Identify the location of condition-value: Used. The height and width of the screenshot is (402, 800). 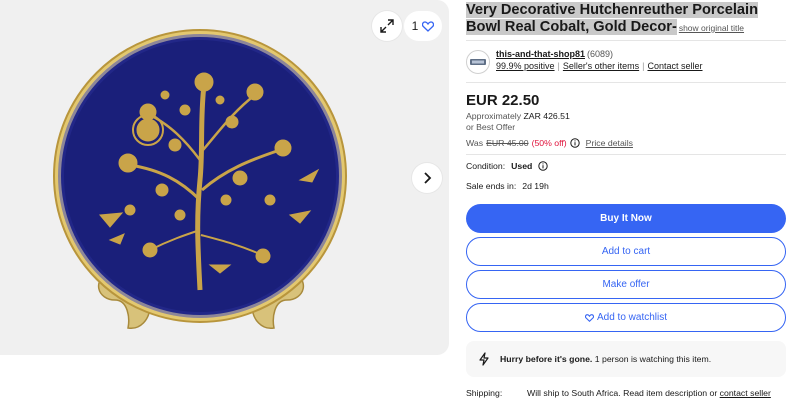
(522, 166).